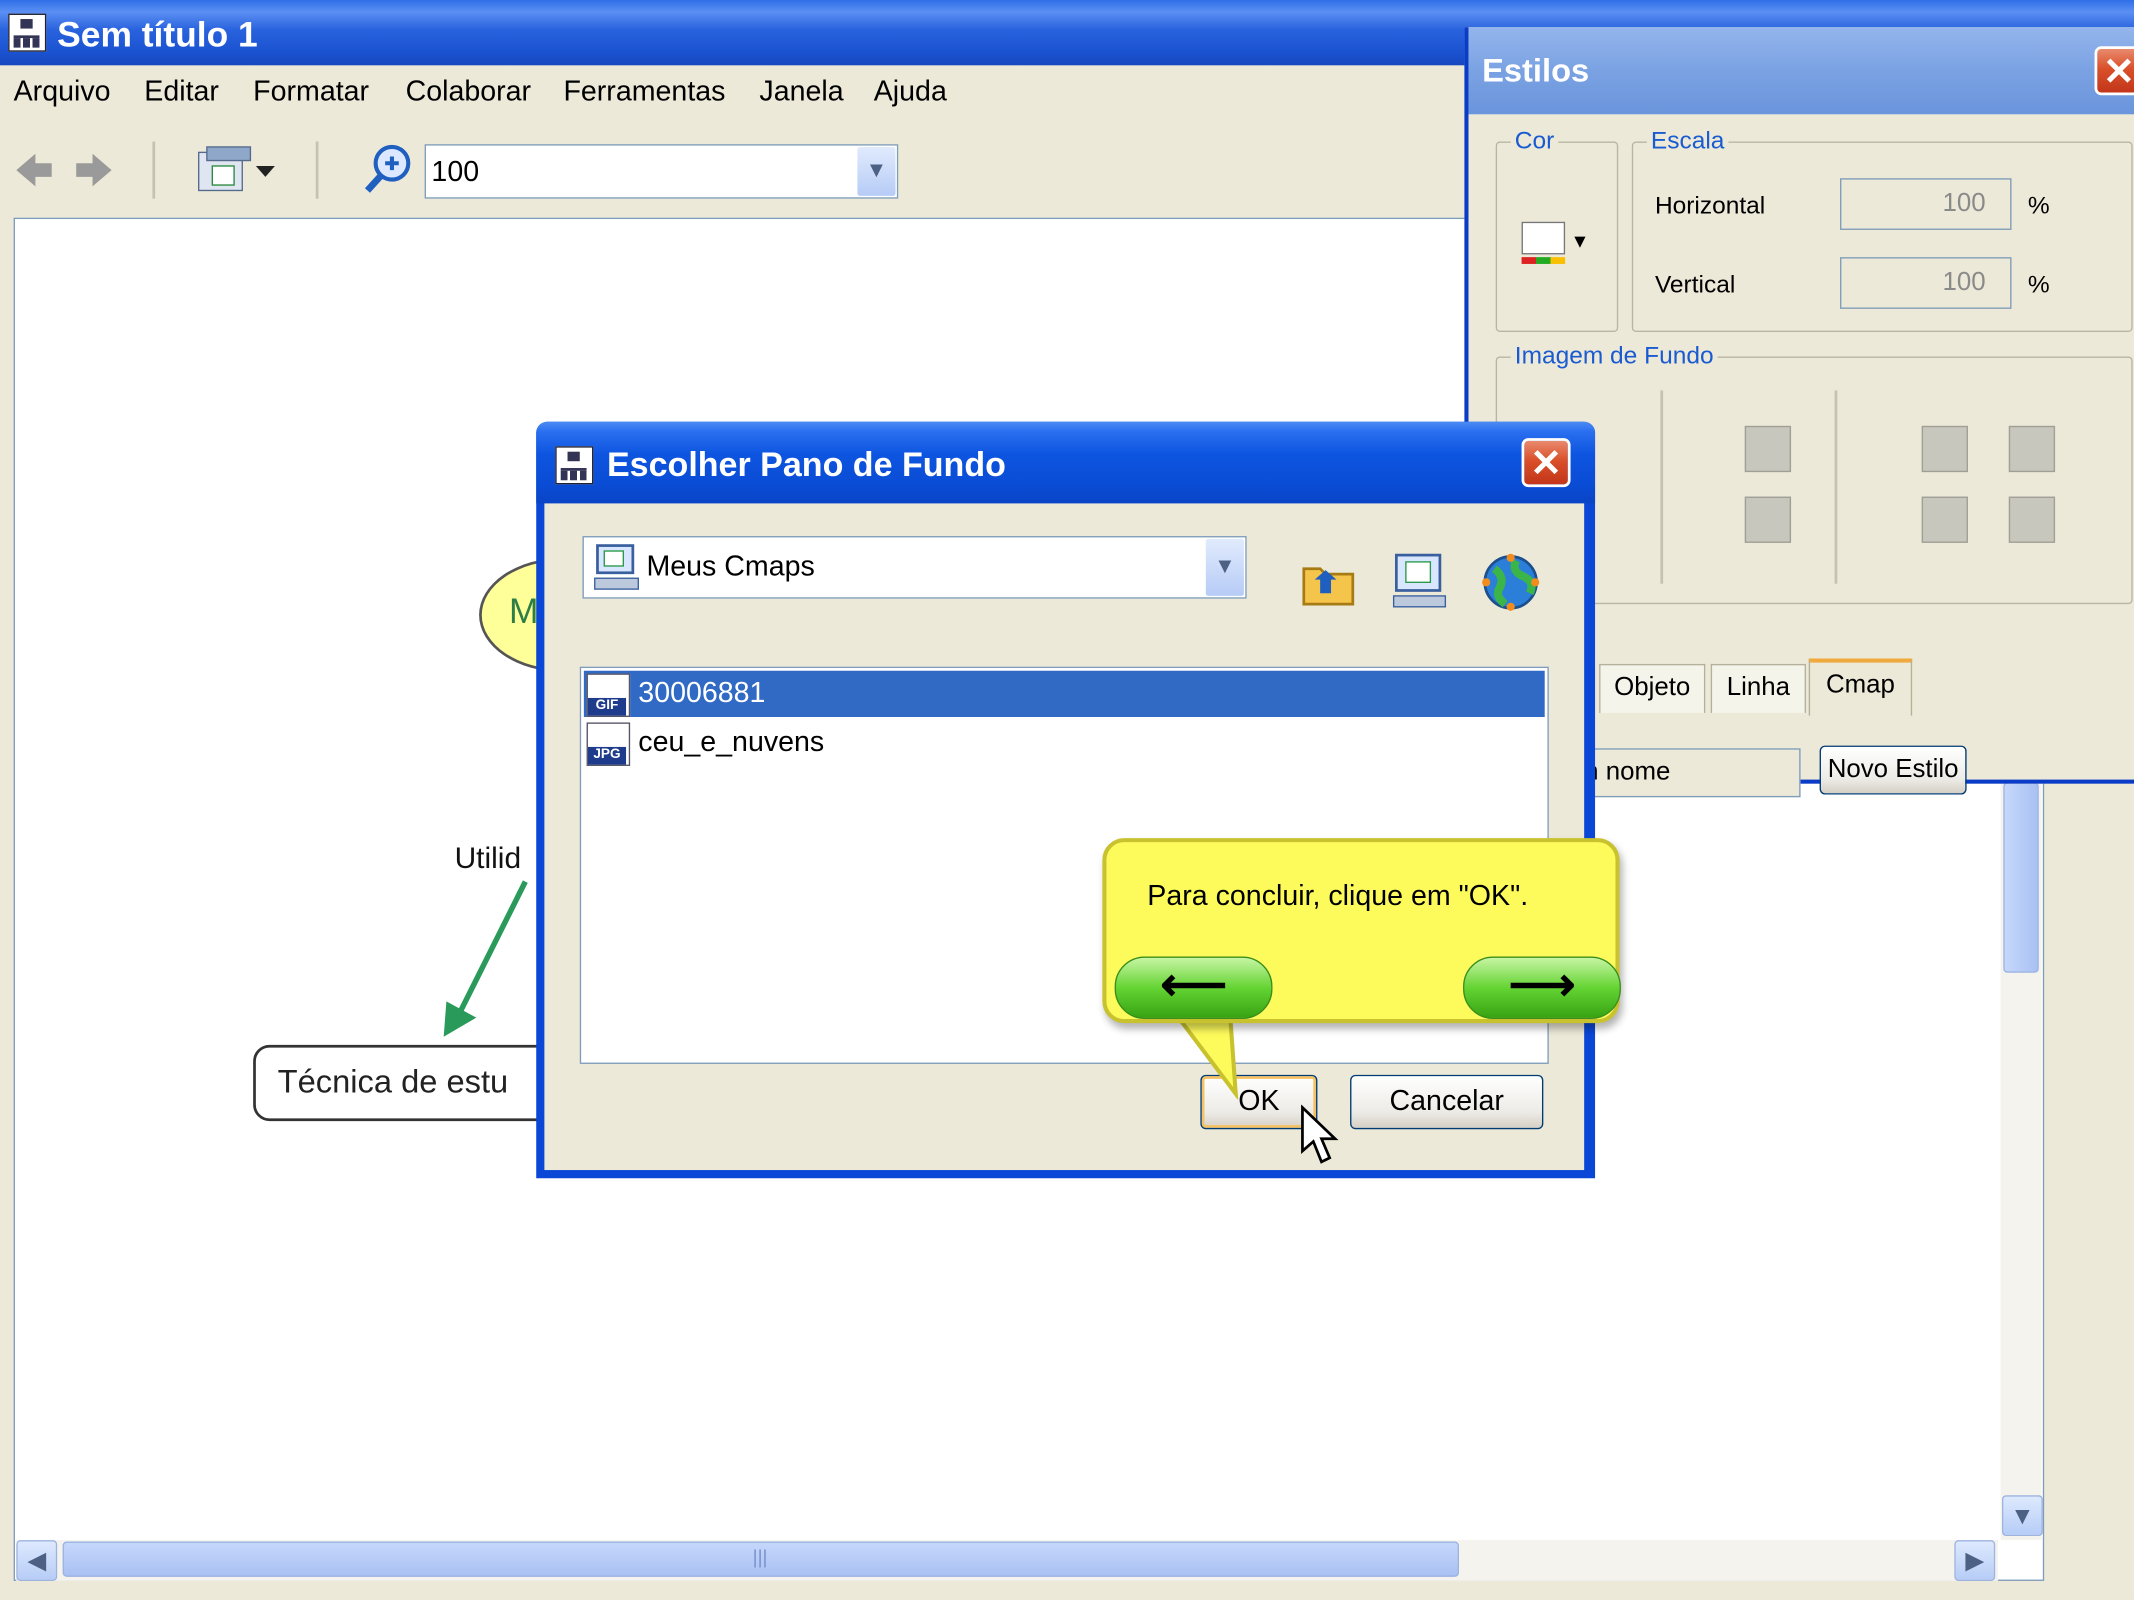 The image size is (2134, 1600). Describe the element at coordinates (1801, 71) in the screenshot. I see `styles-panel-title-bar: Estilos ✕` at that location.